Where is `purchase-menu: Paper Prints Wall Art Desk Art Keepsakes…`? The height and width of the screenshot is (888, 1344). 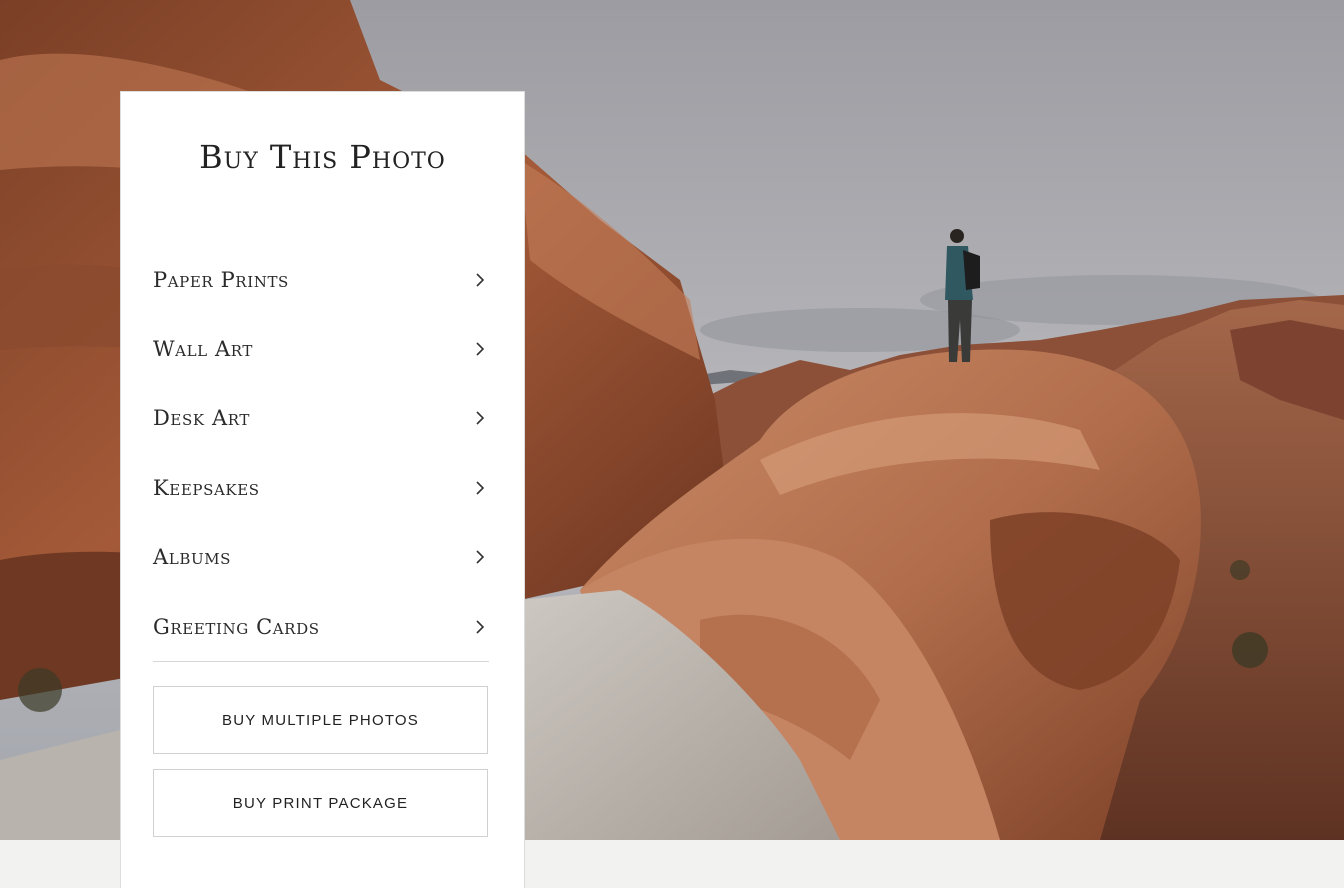 purchase-menu: Paper Prints Wall Art Desk Art Keepsakes… is located at coordinates (321, 453).